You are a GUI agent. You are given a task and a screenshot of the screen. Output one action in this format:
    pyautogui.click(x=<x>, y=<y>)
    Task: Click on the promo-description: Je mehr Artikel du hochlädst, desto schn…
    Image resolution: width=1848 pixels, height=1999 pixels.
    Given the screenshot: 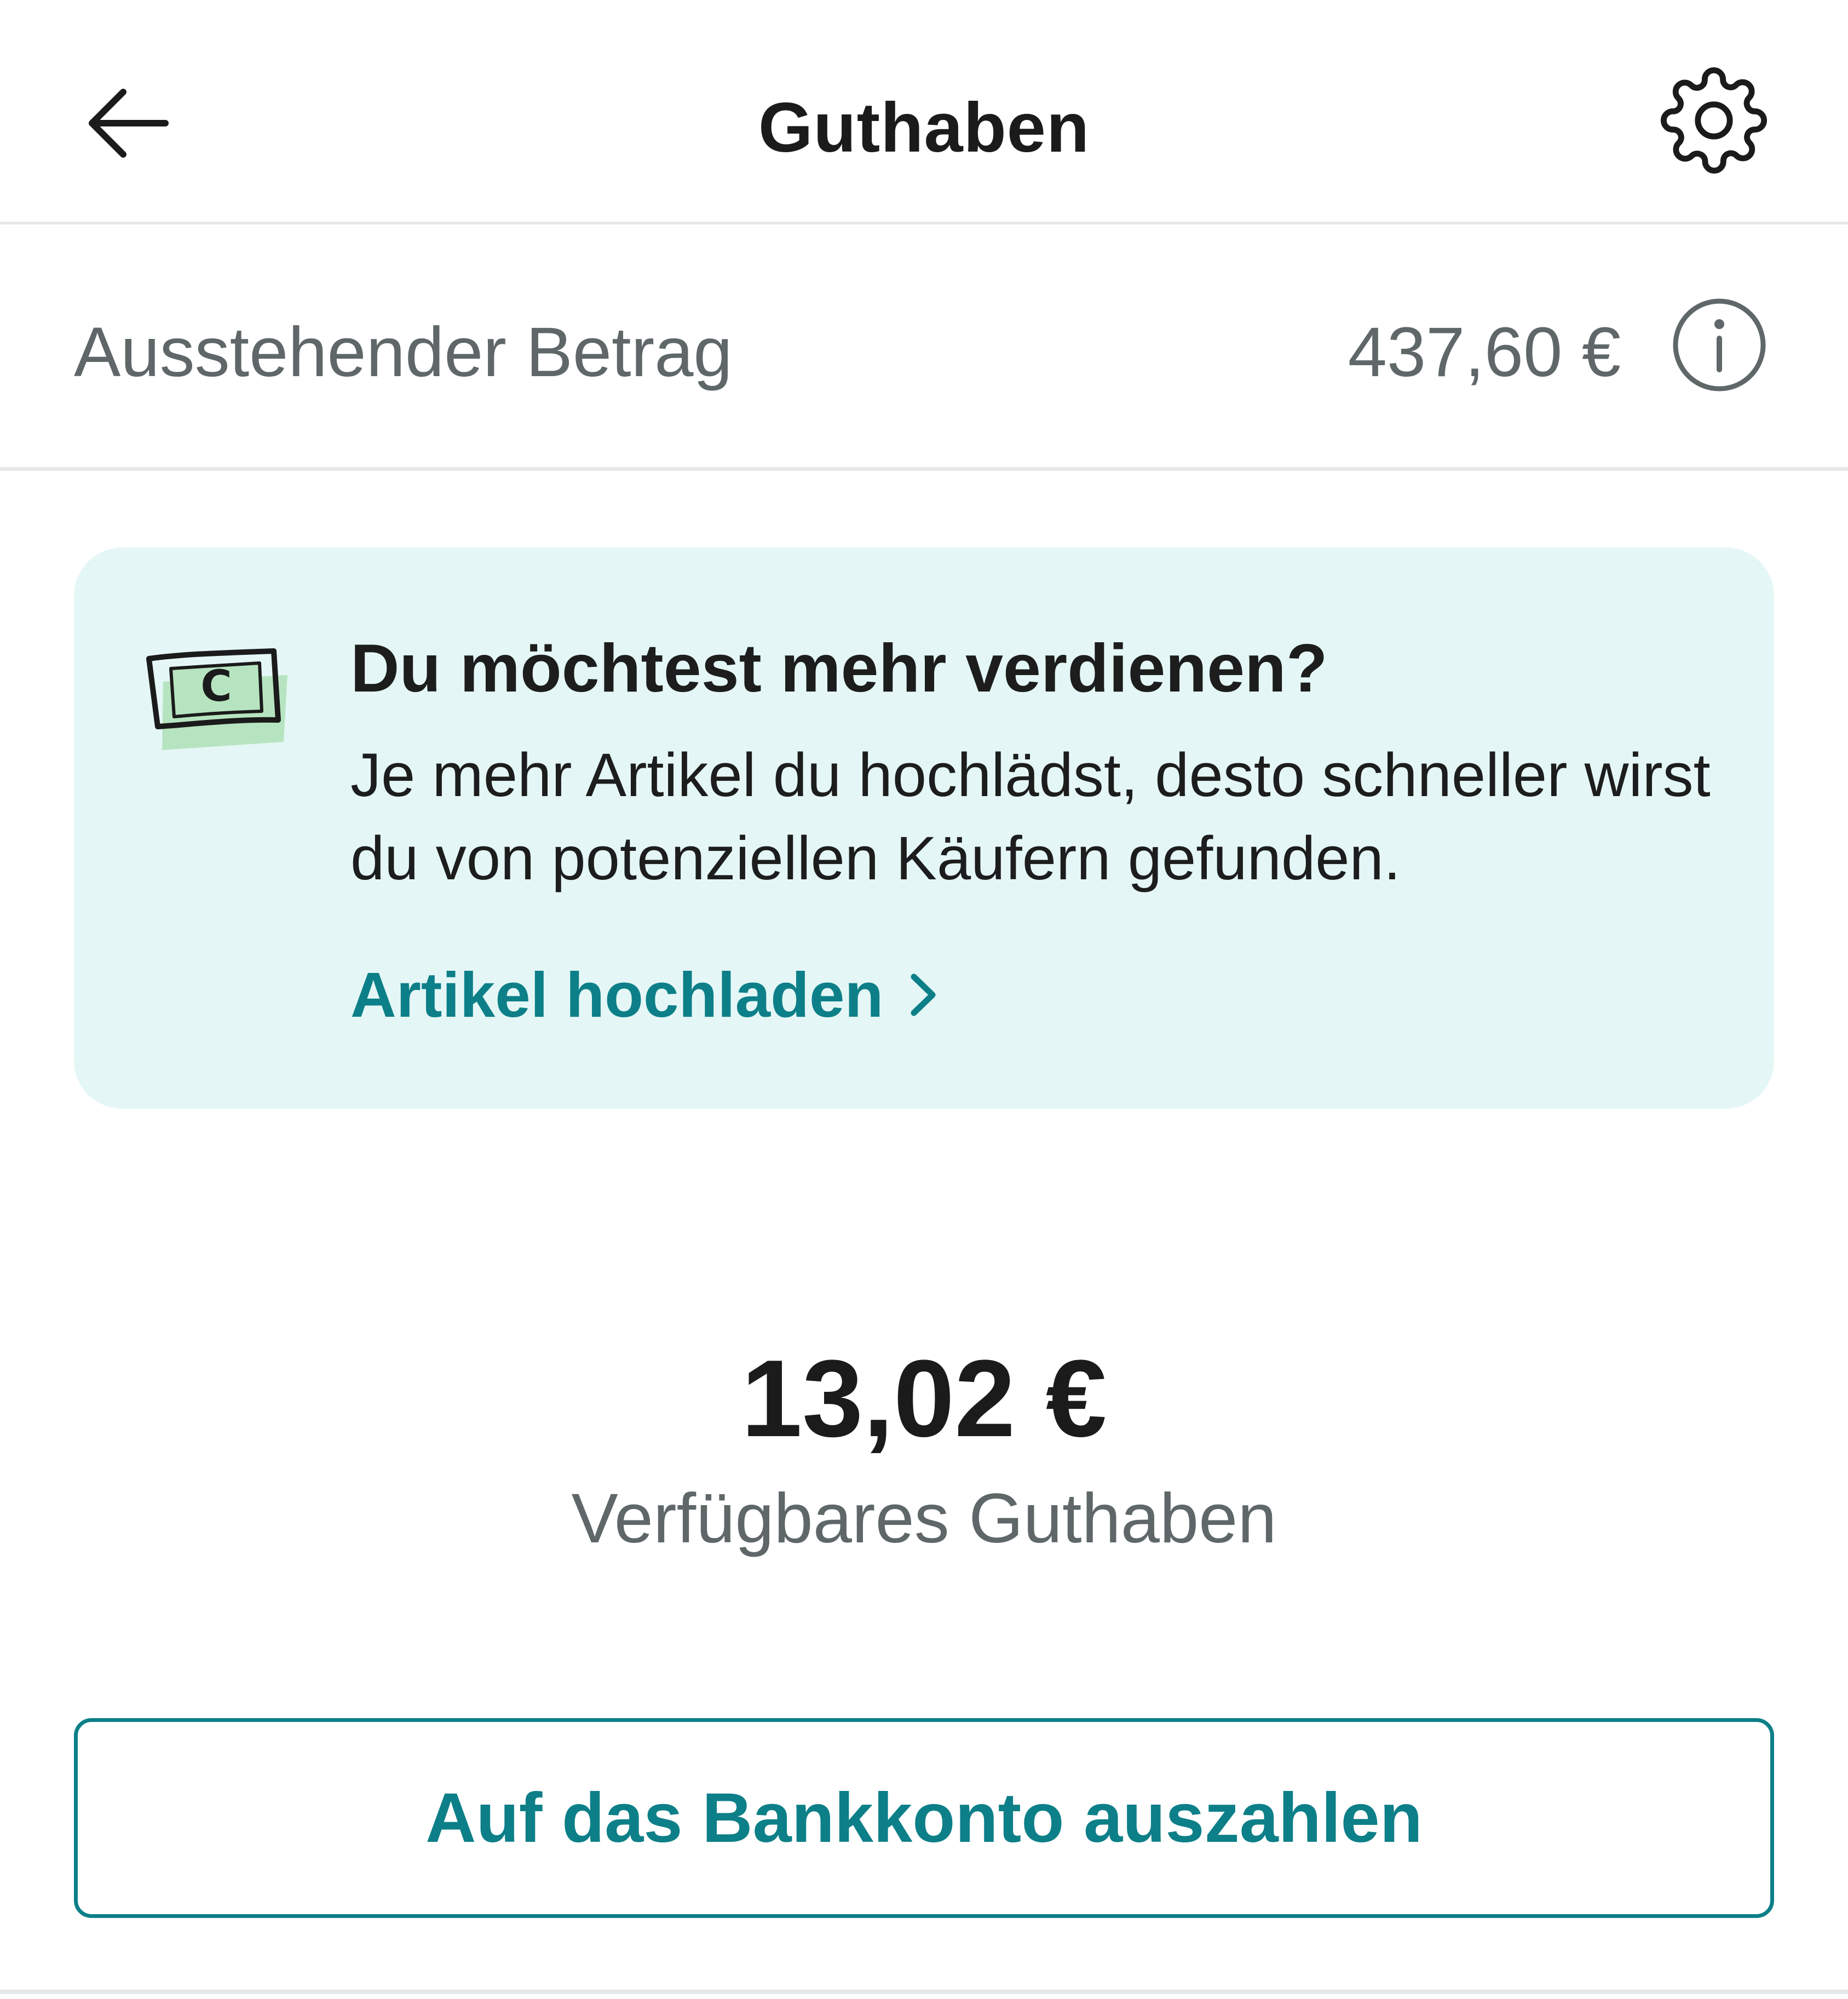 What is the action you would take?
    pyautogui.click(x=1030, y=817)
    